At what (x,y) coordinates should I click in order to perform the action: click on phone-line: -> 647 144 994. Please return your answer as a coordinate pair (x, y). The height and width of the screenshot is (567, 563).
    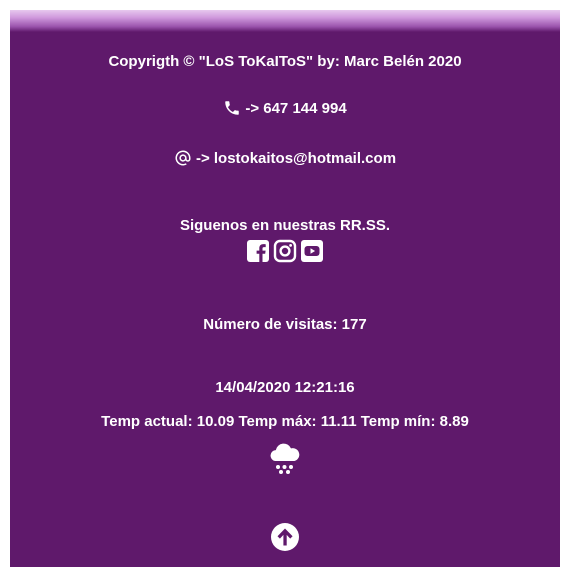
    Looking at the image, I should click on (285, 108).